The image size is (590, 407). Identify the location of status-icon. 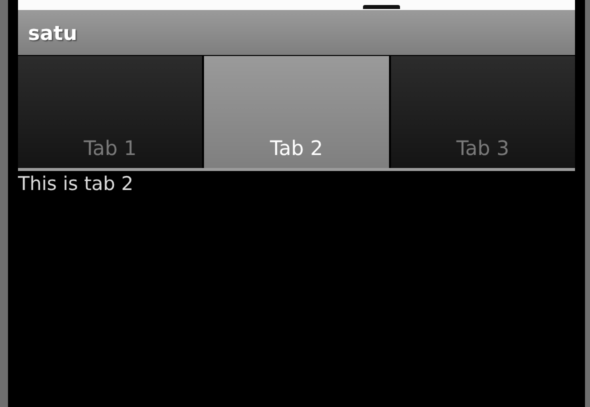
(381, 7).